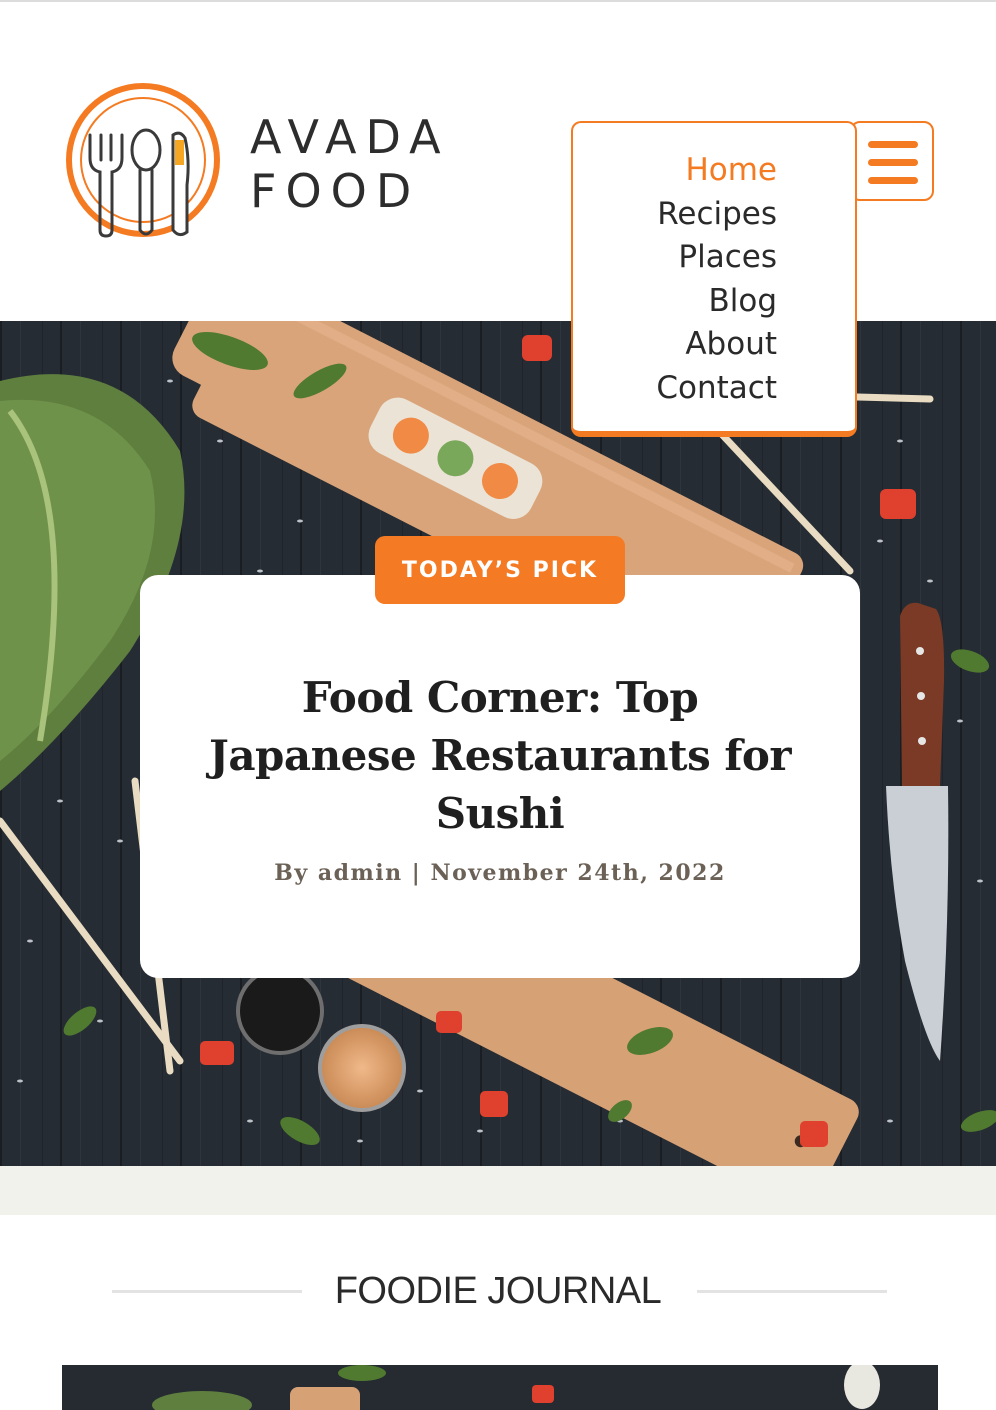  What do you see at coordinates (716, 258) in the screenshot?
I see `nav-item-places: Places` at bounding box center [716, 258].